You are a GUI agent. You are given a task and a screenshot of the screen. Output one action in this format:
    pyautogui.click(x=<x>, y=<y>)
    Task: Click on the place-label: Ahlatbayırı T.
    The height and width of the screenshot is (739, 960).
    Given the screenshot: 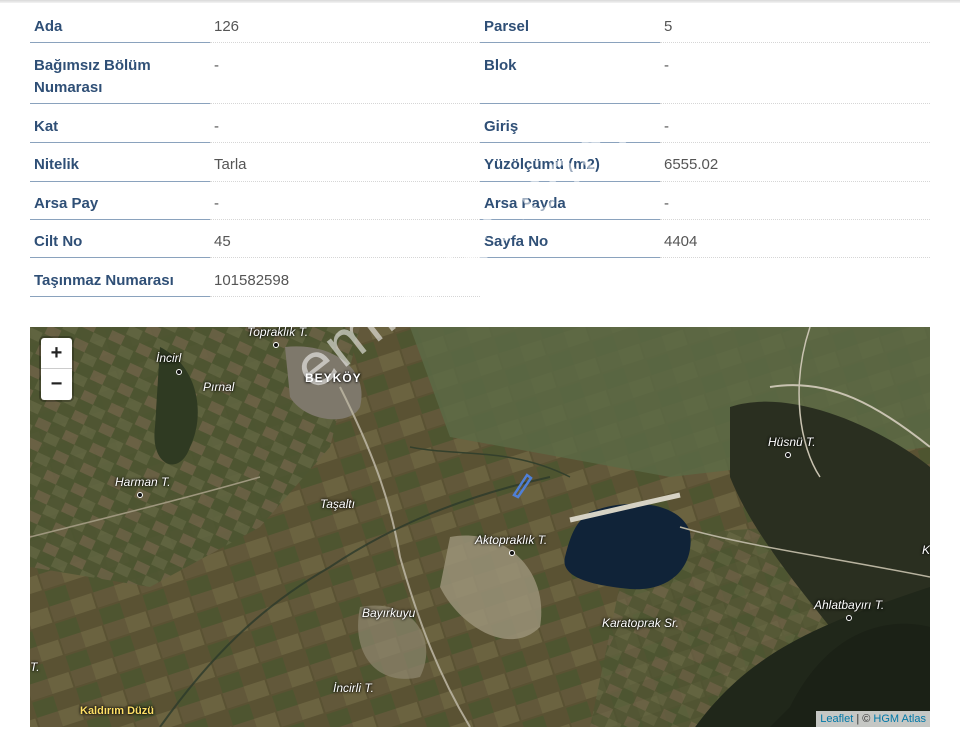 What is the action you would take?
    pyautogui.click(x=849, y=605)
    